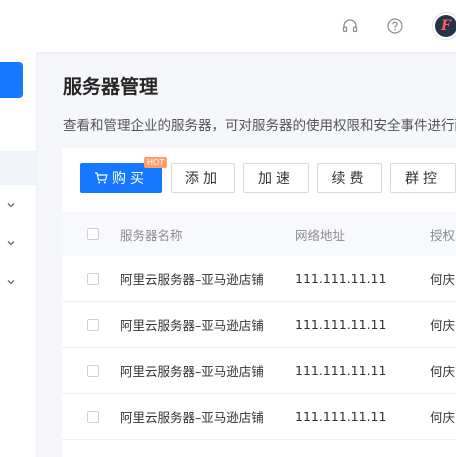 This screenshot has height=457, width=456. Describe the element at coordinates (423, 178) in the screenshot. I see `group-control-button: 群控` at that location.